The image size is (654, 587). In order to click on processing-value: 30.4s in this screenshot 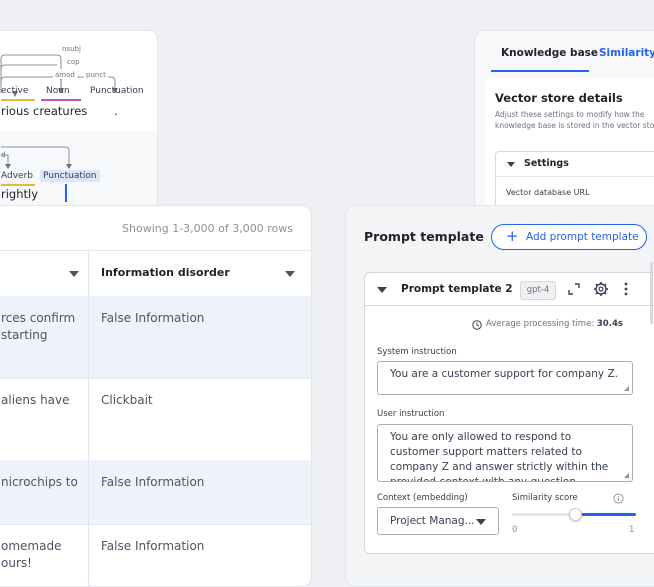, I will do `click(609, 324)`.